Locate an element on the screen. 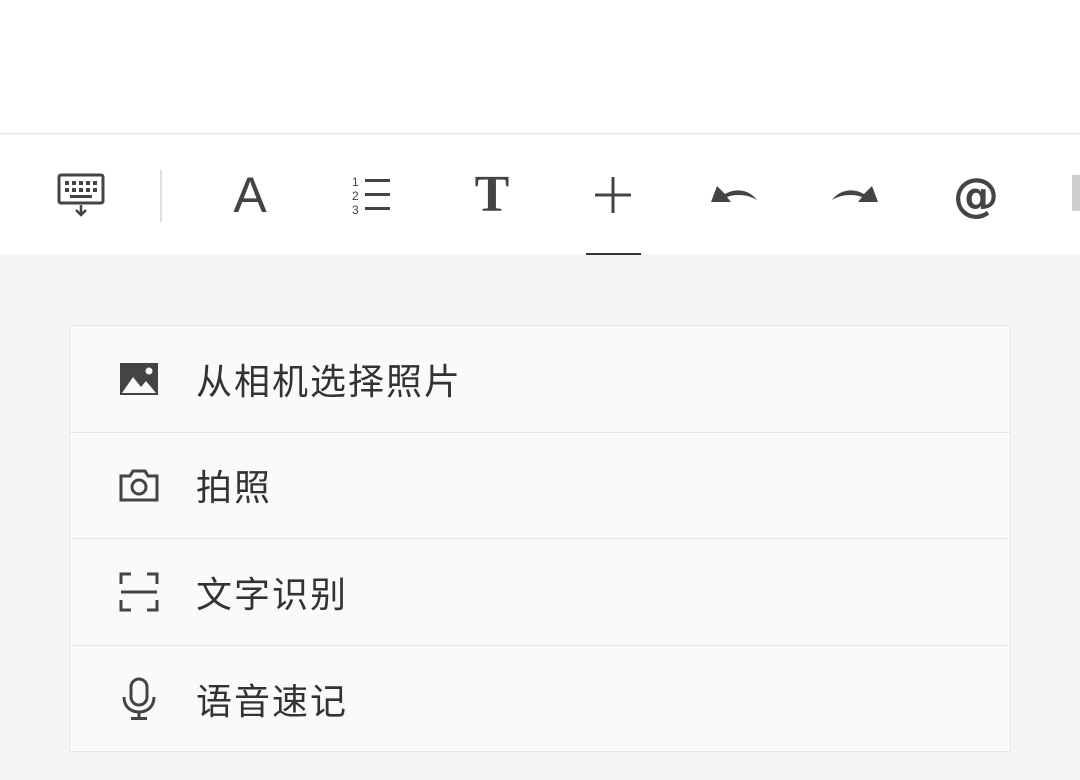 The height and width of the screenshot is (780, 1080). keyboard-hide-icon is located at coordinates (81, 195).